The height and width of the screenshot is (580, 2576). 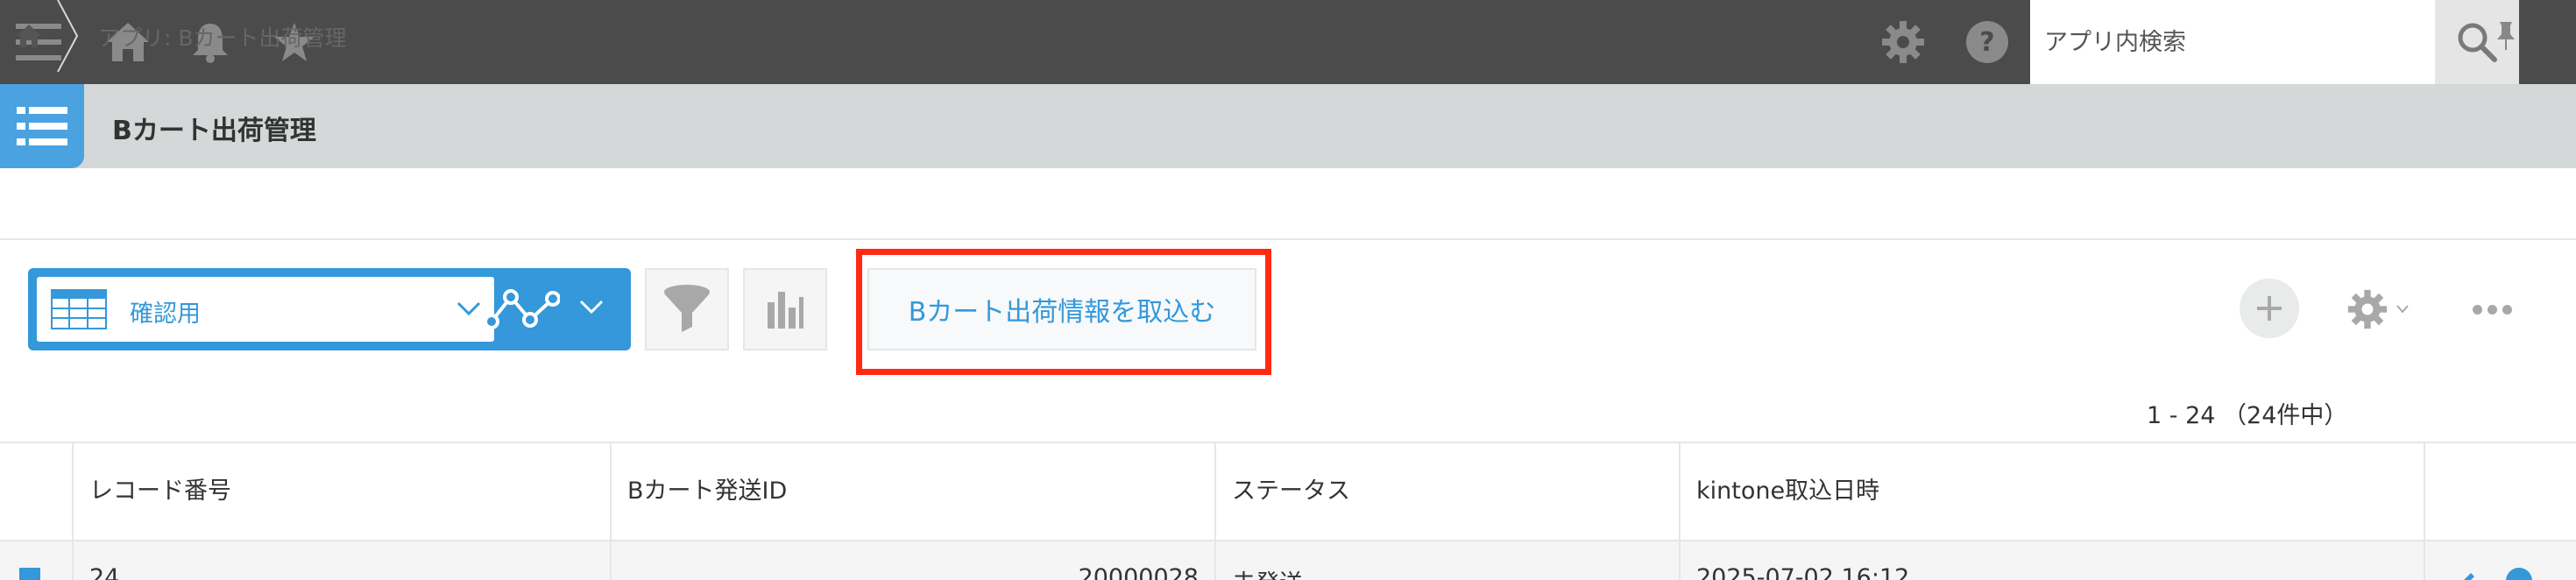 I want to click on app-list-icon, so click(x=42, y=126).